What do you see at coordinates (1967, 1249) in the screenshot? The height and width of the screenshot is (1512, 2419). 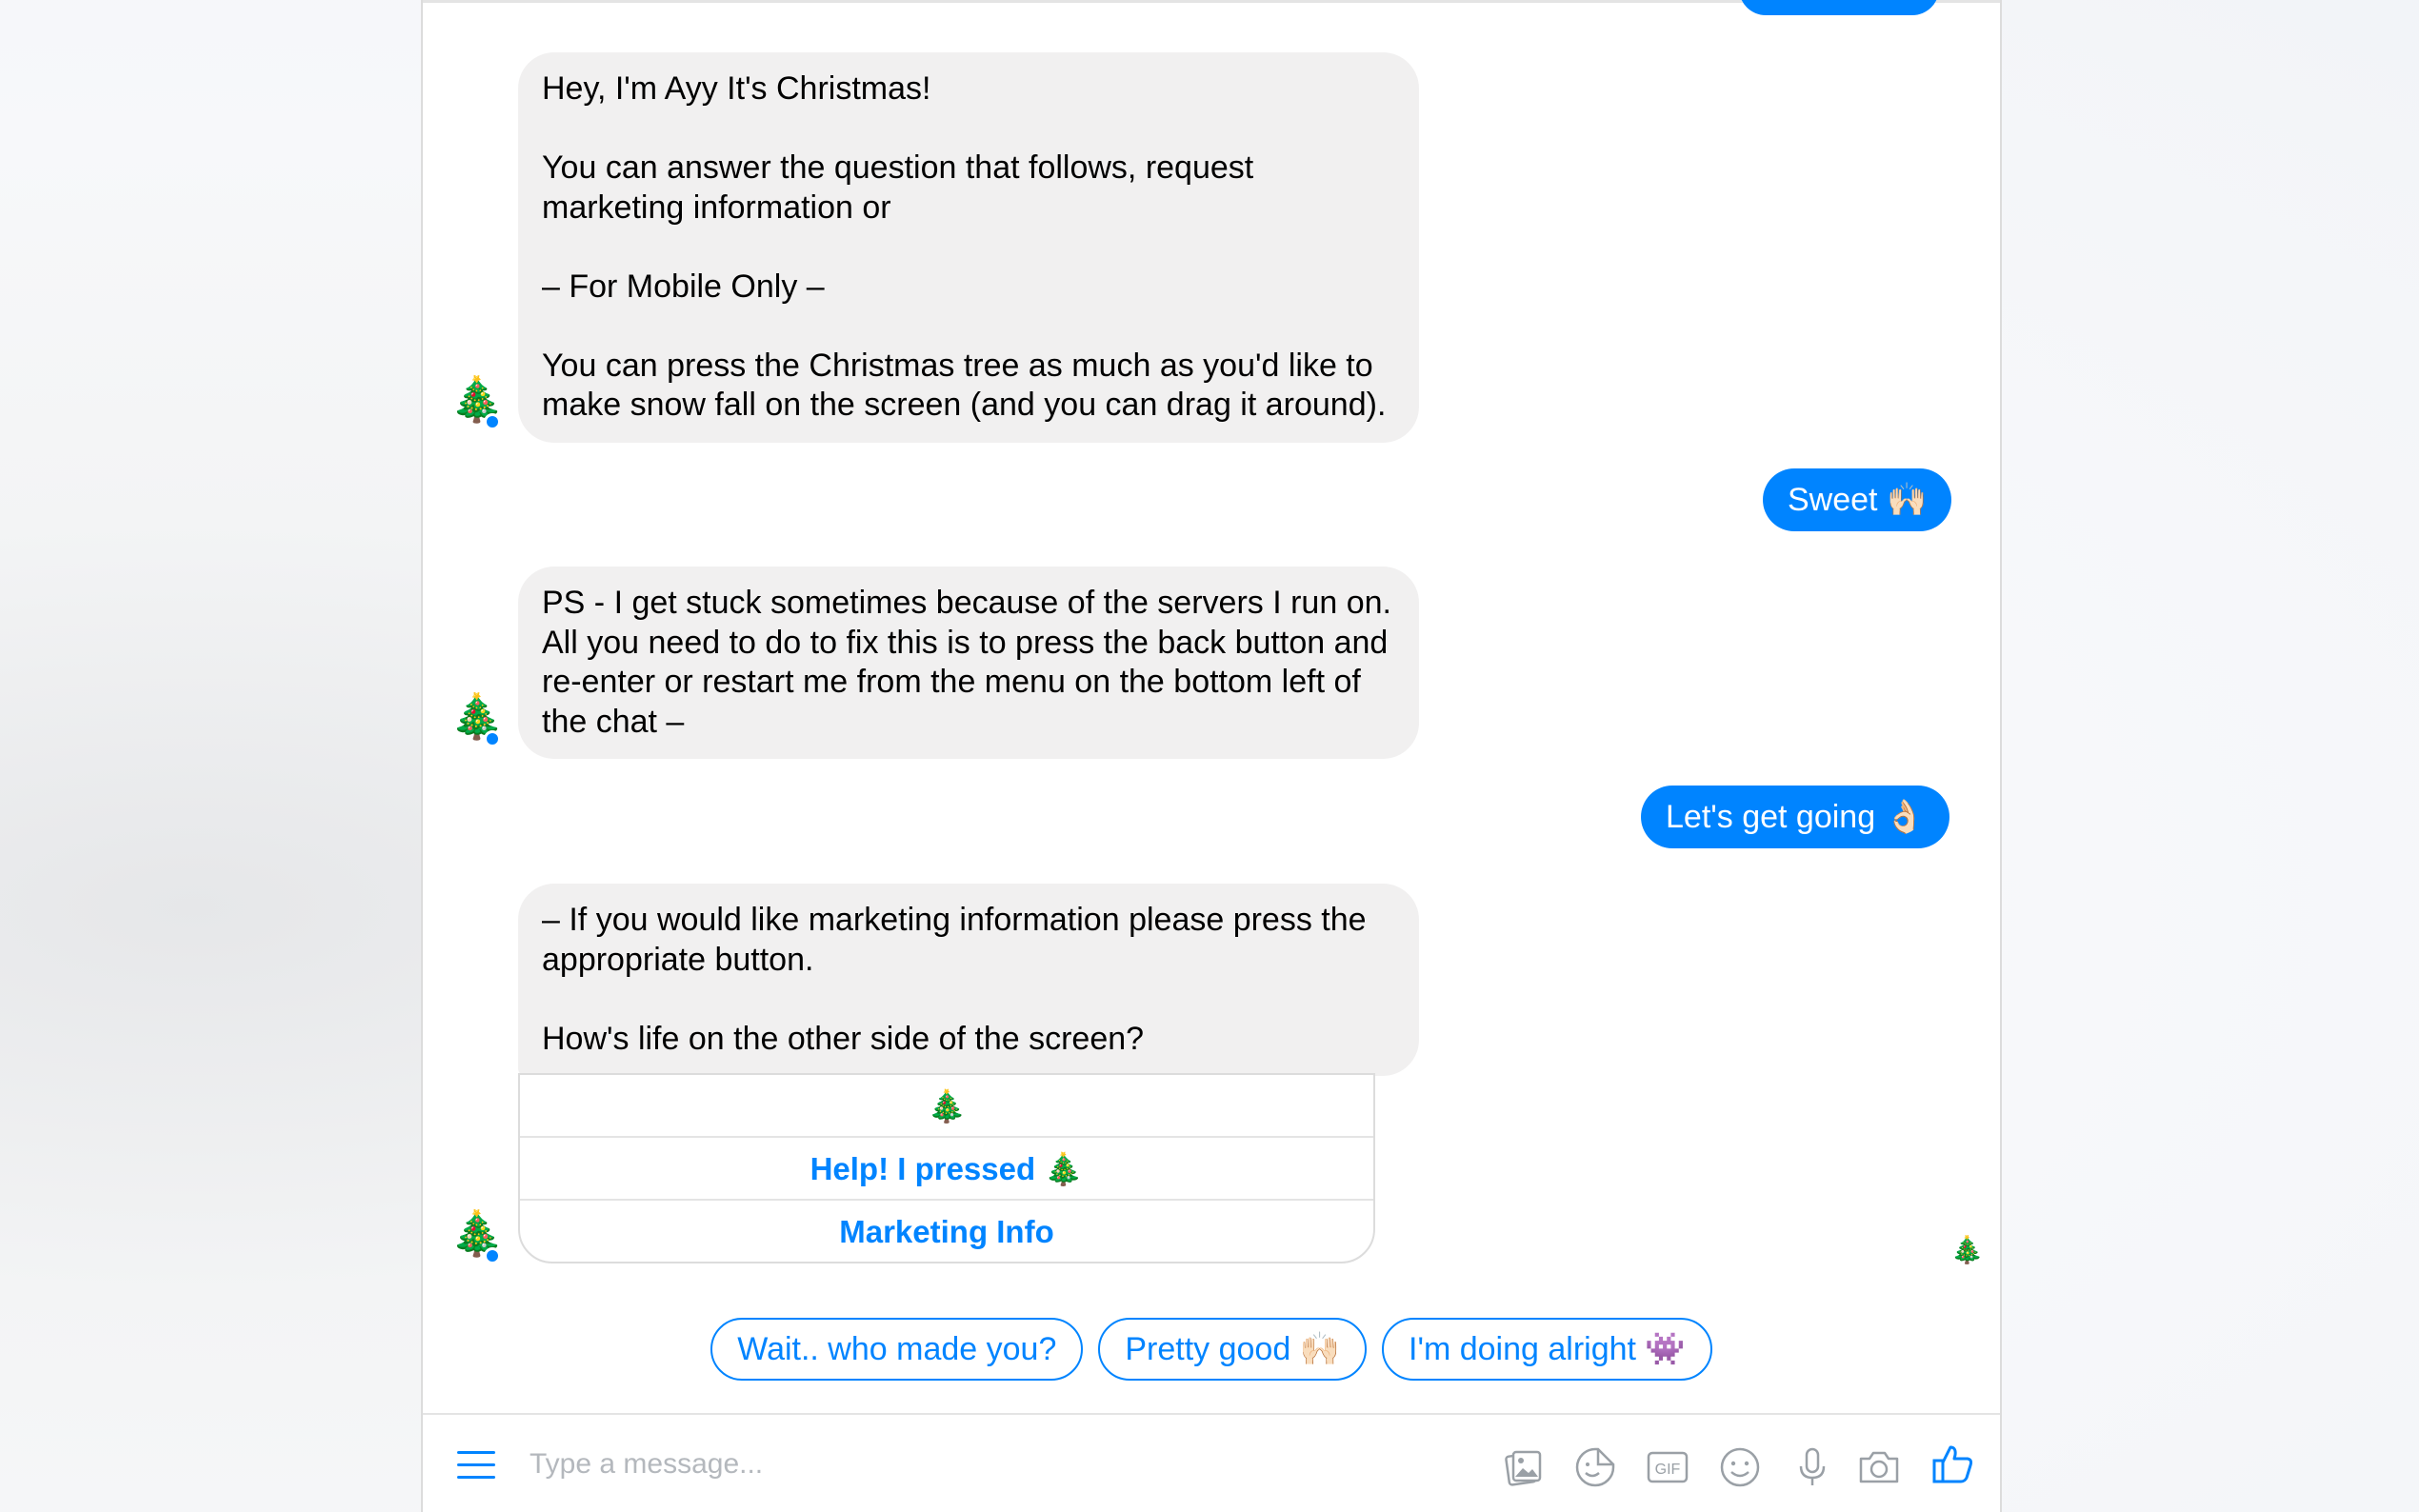 I see `floating-christmas-tree-icon: 🎄` at bounding box center [1967, 1249].